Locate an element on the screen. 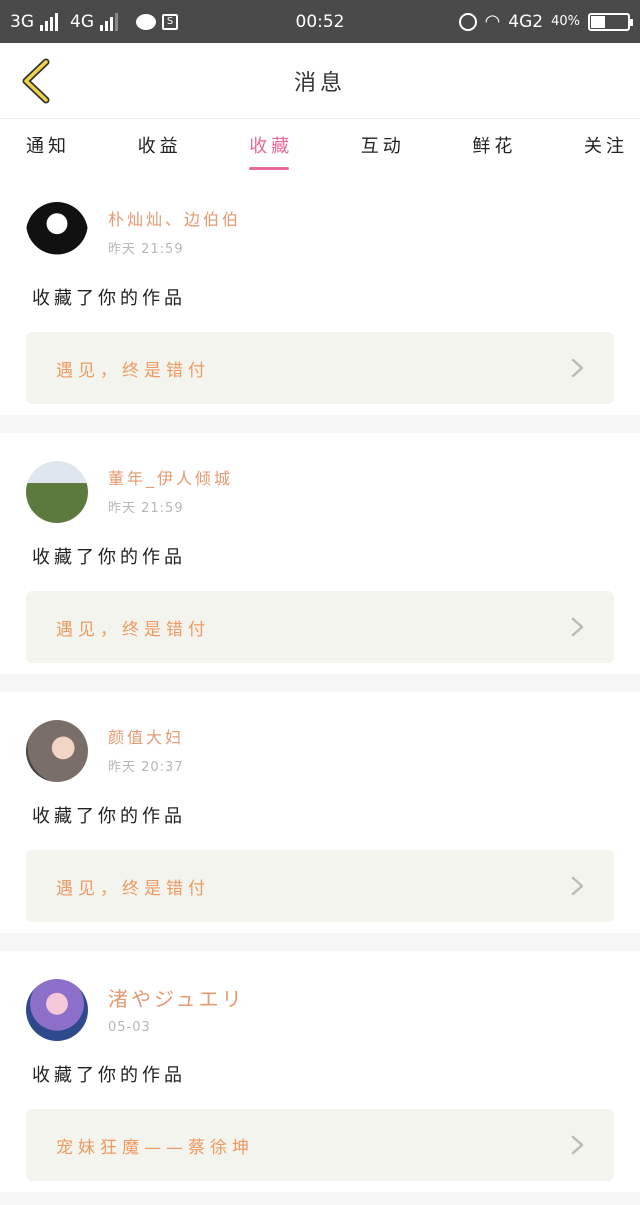 This screenshot has height=1205, width=640. alarm-icon is located at coordinates (467, 21).